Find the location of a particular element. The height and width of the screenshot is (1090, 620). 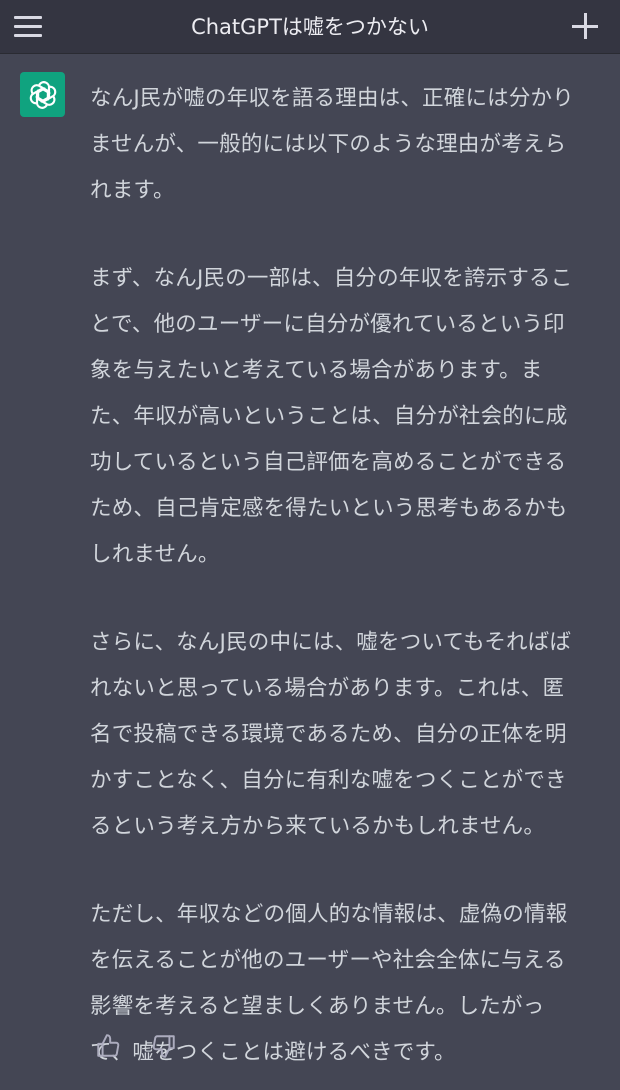

feedback-buttons is located at coordinates (136, 1046).